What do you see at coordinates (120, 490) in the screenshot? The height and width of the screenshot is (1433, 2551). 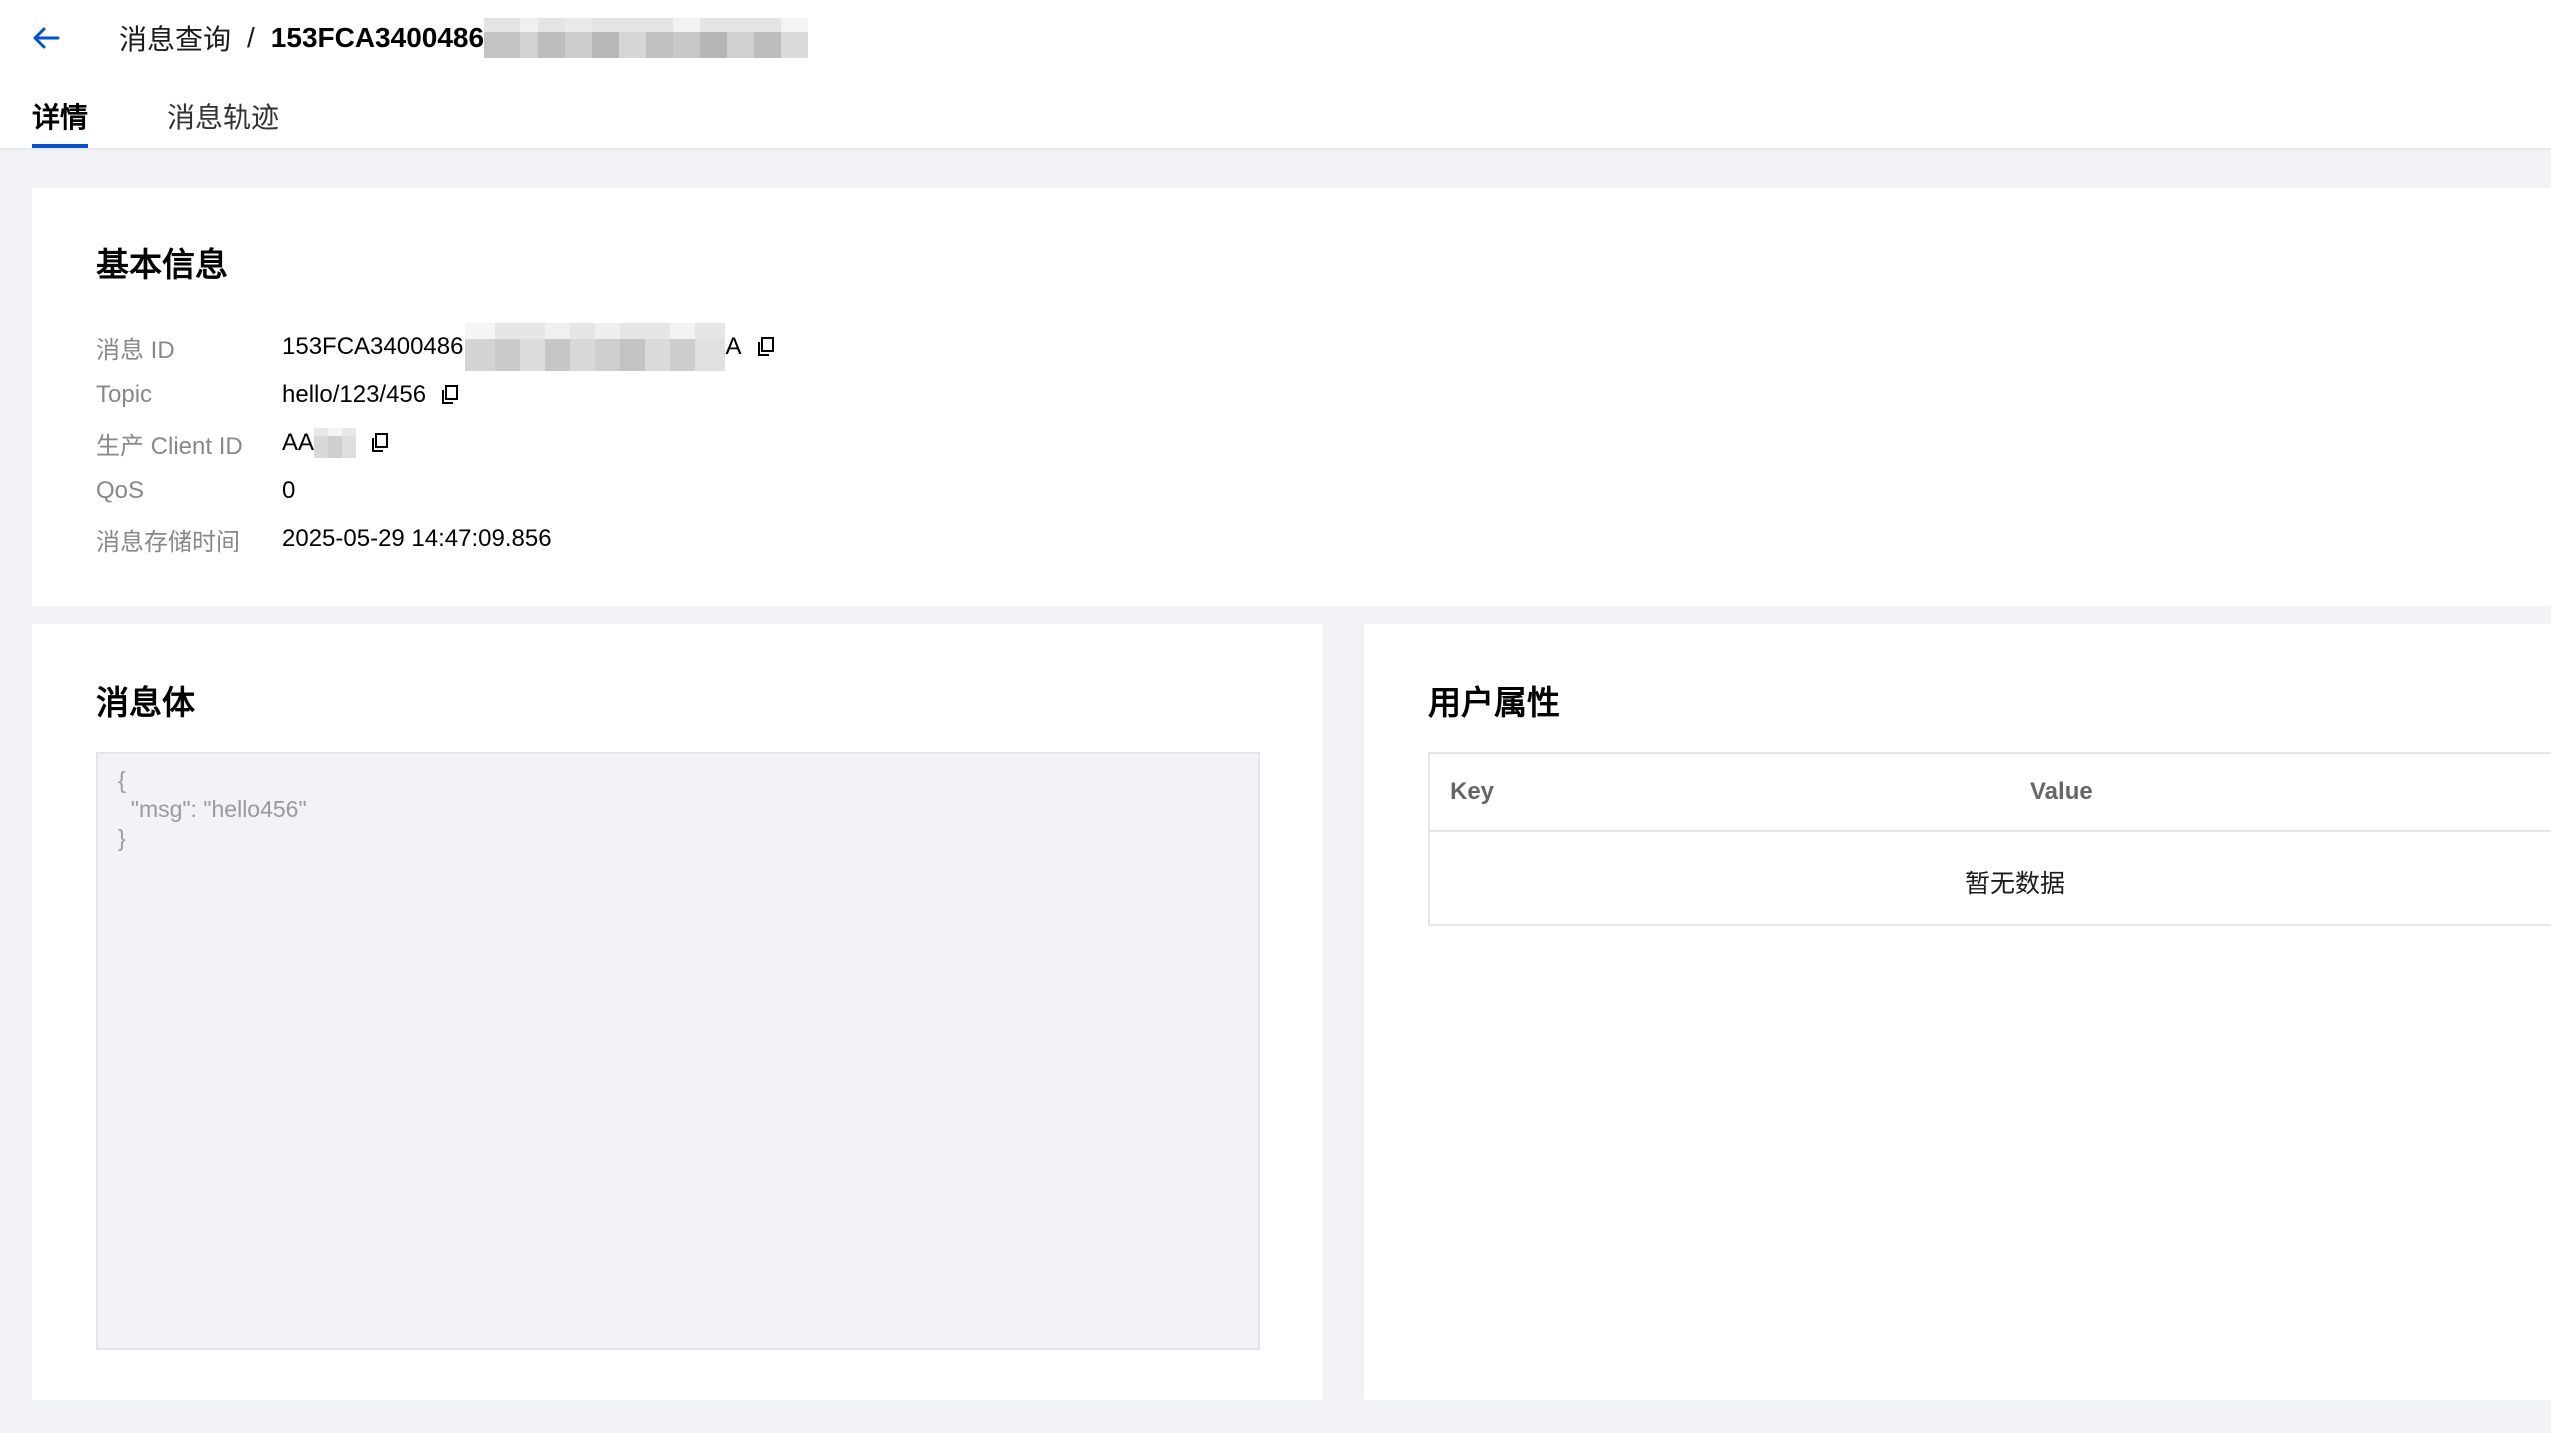 I see `qos-label: QoS` at bounding box center [120, 490].